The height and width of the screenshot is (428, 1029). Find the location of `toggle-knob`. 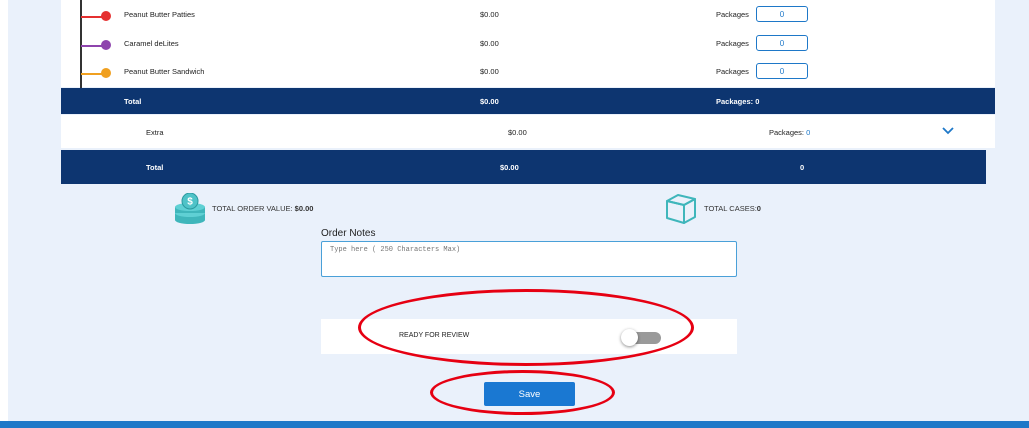

toggle-knob is located at coordinates (629, 337).